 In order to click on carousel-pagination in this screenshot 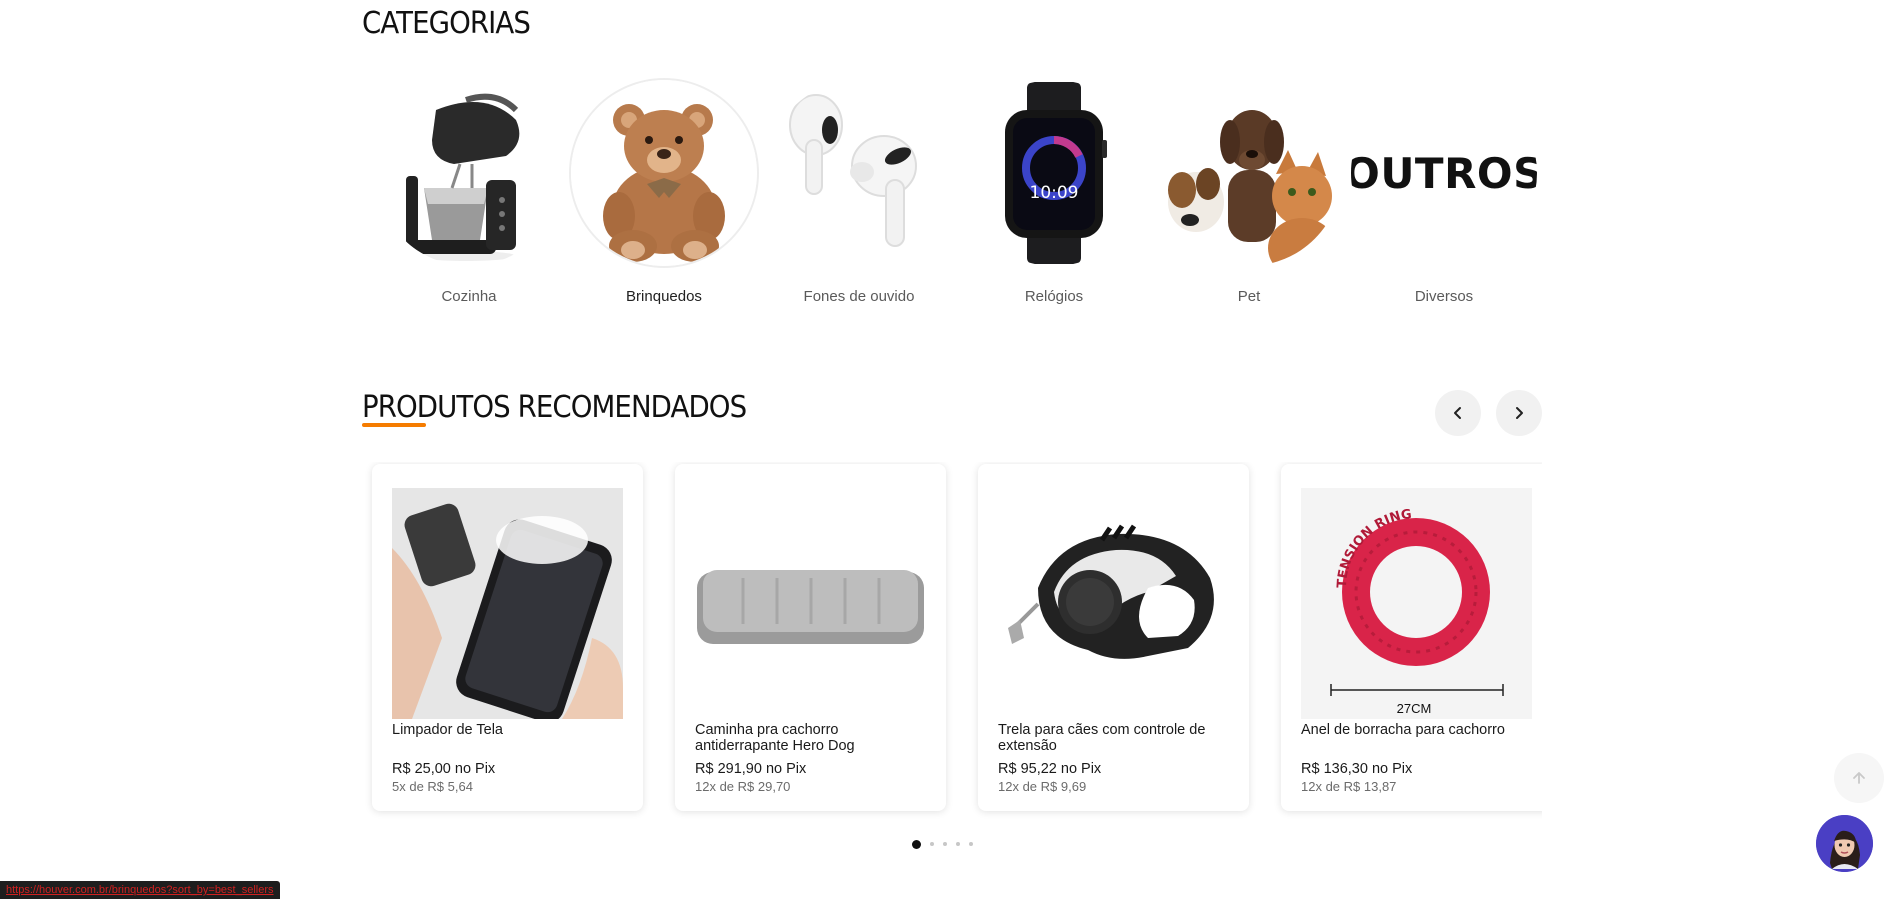, I will do `click(942, 844)`.